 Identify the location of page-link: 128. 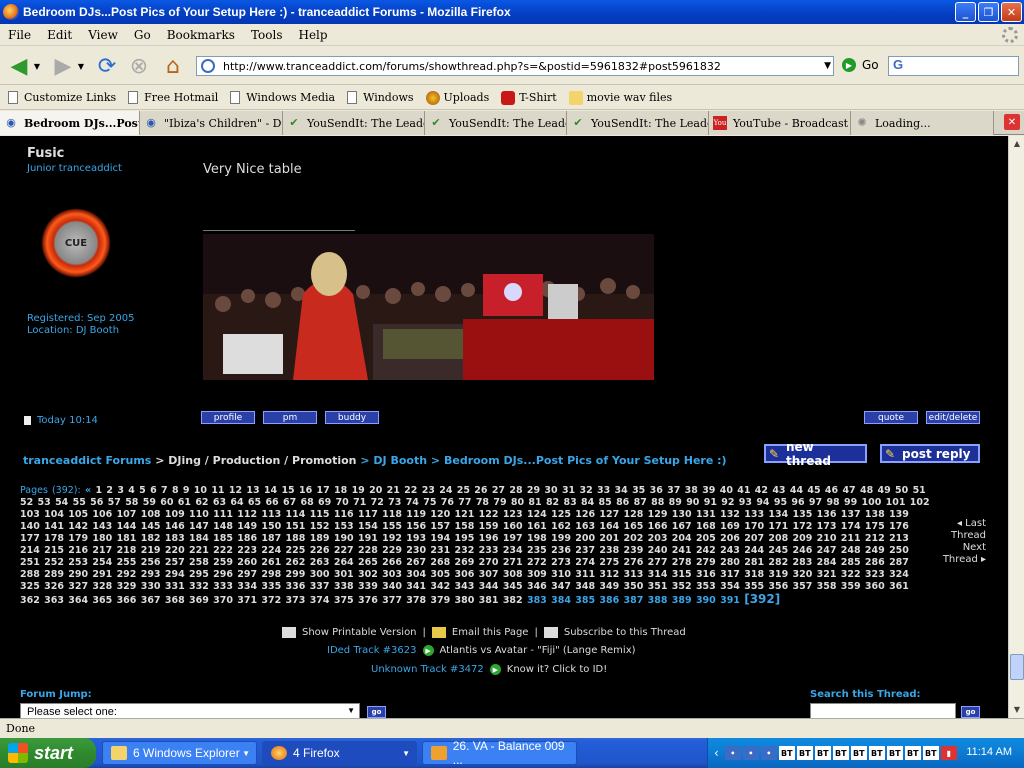
(636, 514).